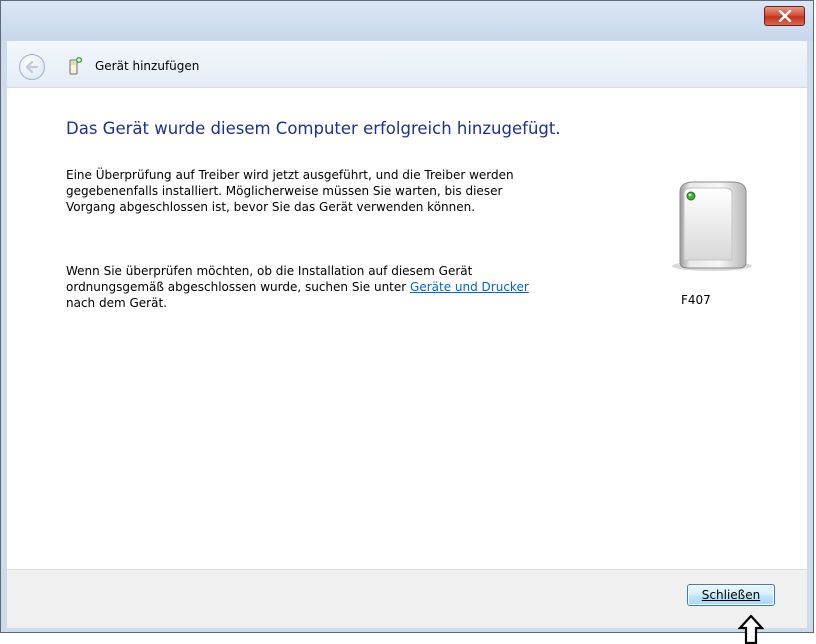 This screenshot has width=816, height=644. I want to click on close-x-icon, so click(784, 16).